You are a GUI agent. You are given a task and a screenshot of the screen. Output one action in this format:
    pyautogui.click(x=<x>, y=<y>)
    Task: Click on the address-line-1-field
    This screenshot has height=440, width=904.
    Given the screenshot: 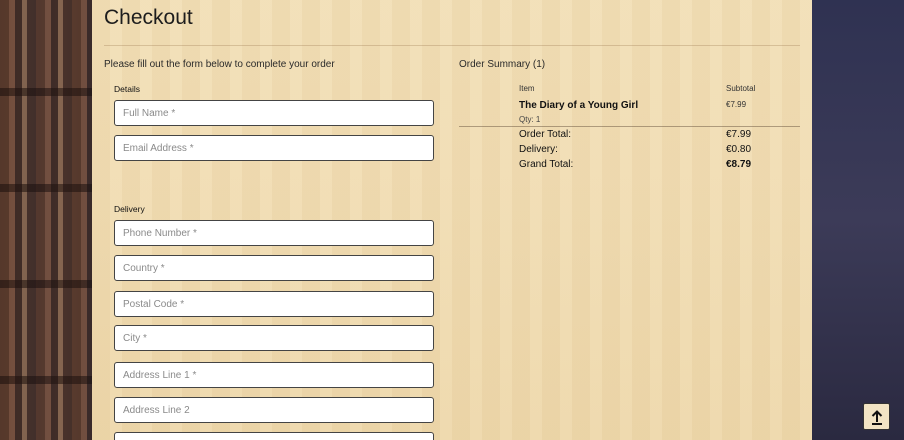 What is the action you would take?
    pyautogui.click(x=274, y=375)
    